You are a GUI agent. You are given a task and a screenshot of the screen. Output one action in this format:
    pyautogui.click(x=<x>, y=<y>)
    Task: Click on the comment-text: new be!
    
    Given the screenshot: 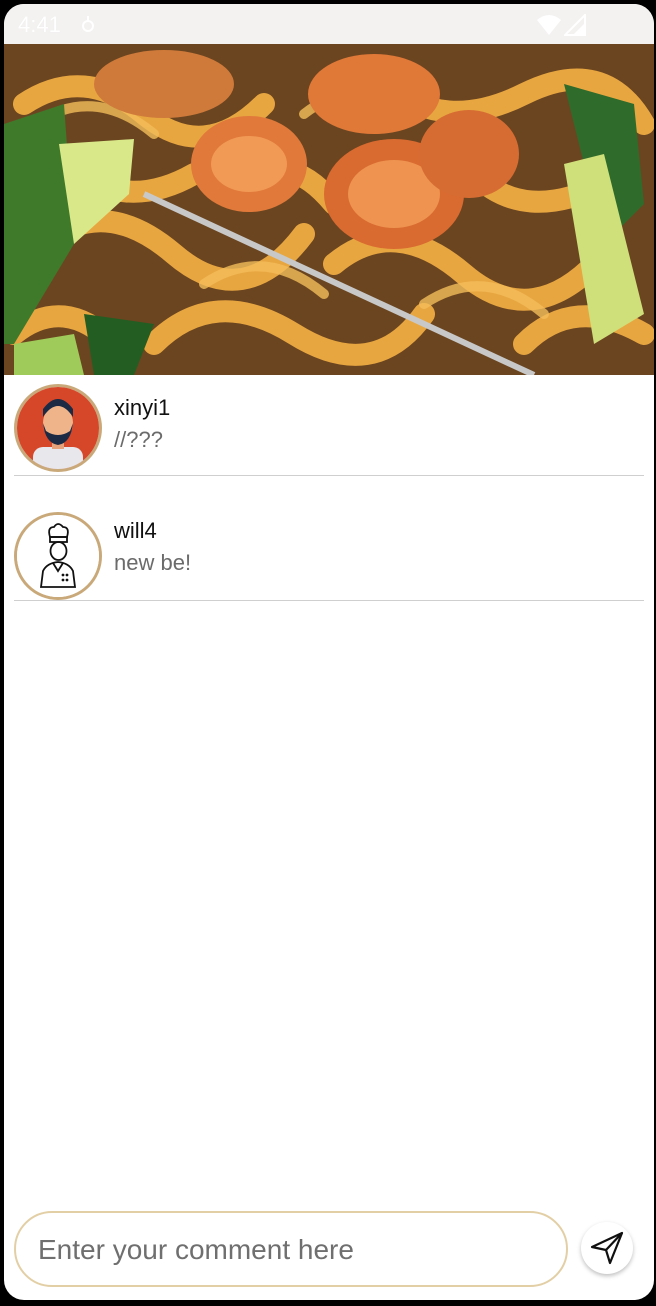 What is the action you would take?
    pyautogui.click(x=153, y=562)
    